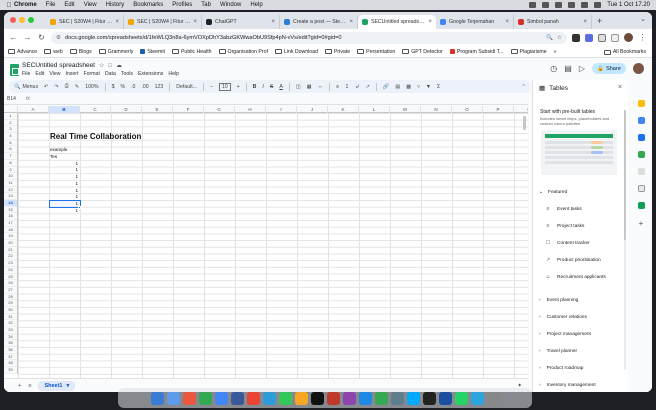 This screenshot has width=656, height=410. What do you see at coordinates (625, 240) in the screenshot?
I see `panel-scrollbar` at bounding box center [625, 240].